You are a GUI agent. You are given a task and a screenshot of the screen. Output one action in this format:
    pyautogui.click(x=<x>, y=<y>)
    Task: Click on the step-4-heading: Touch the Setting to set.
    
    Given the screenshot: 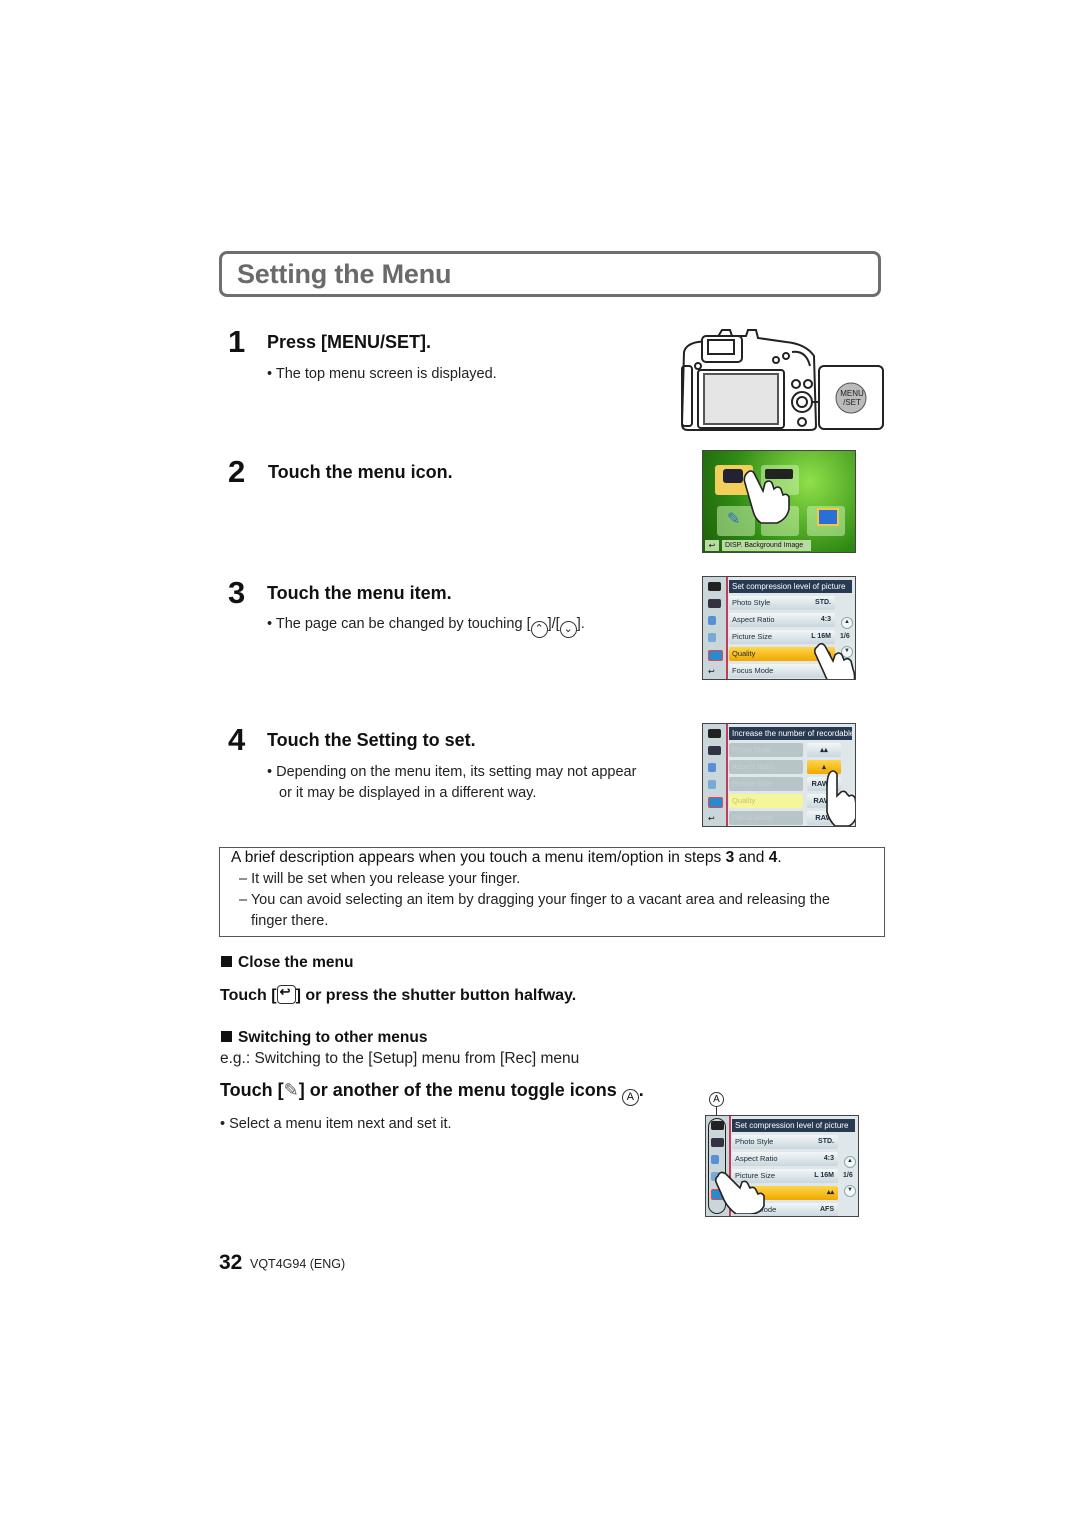 What is the action you would take?
    pyautogui.click(x=371, y=740)
    